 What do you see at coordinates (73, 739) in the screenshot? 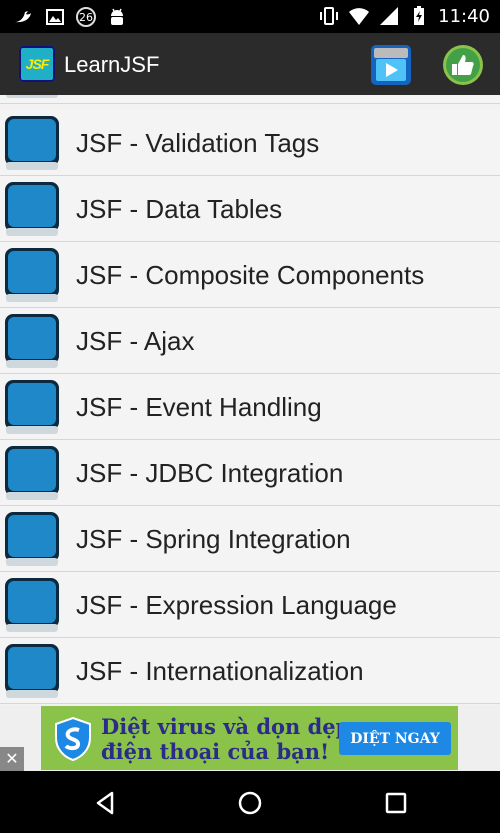
I see `shield-icon` at bounding box center [73, 739].